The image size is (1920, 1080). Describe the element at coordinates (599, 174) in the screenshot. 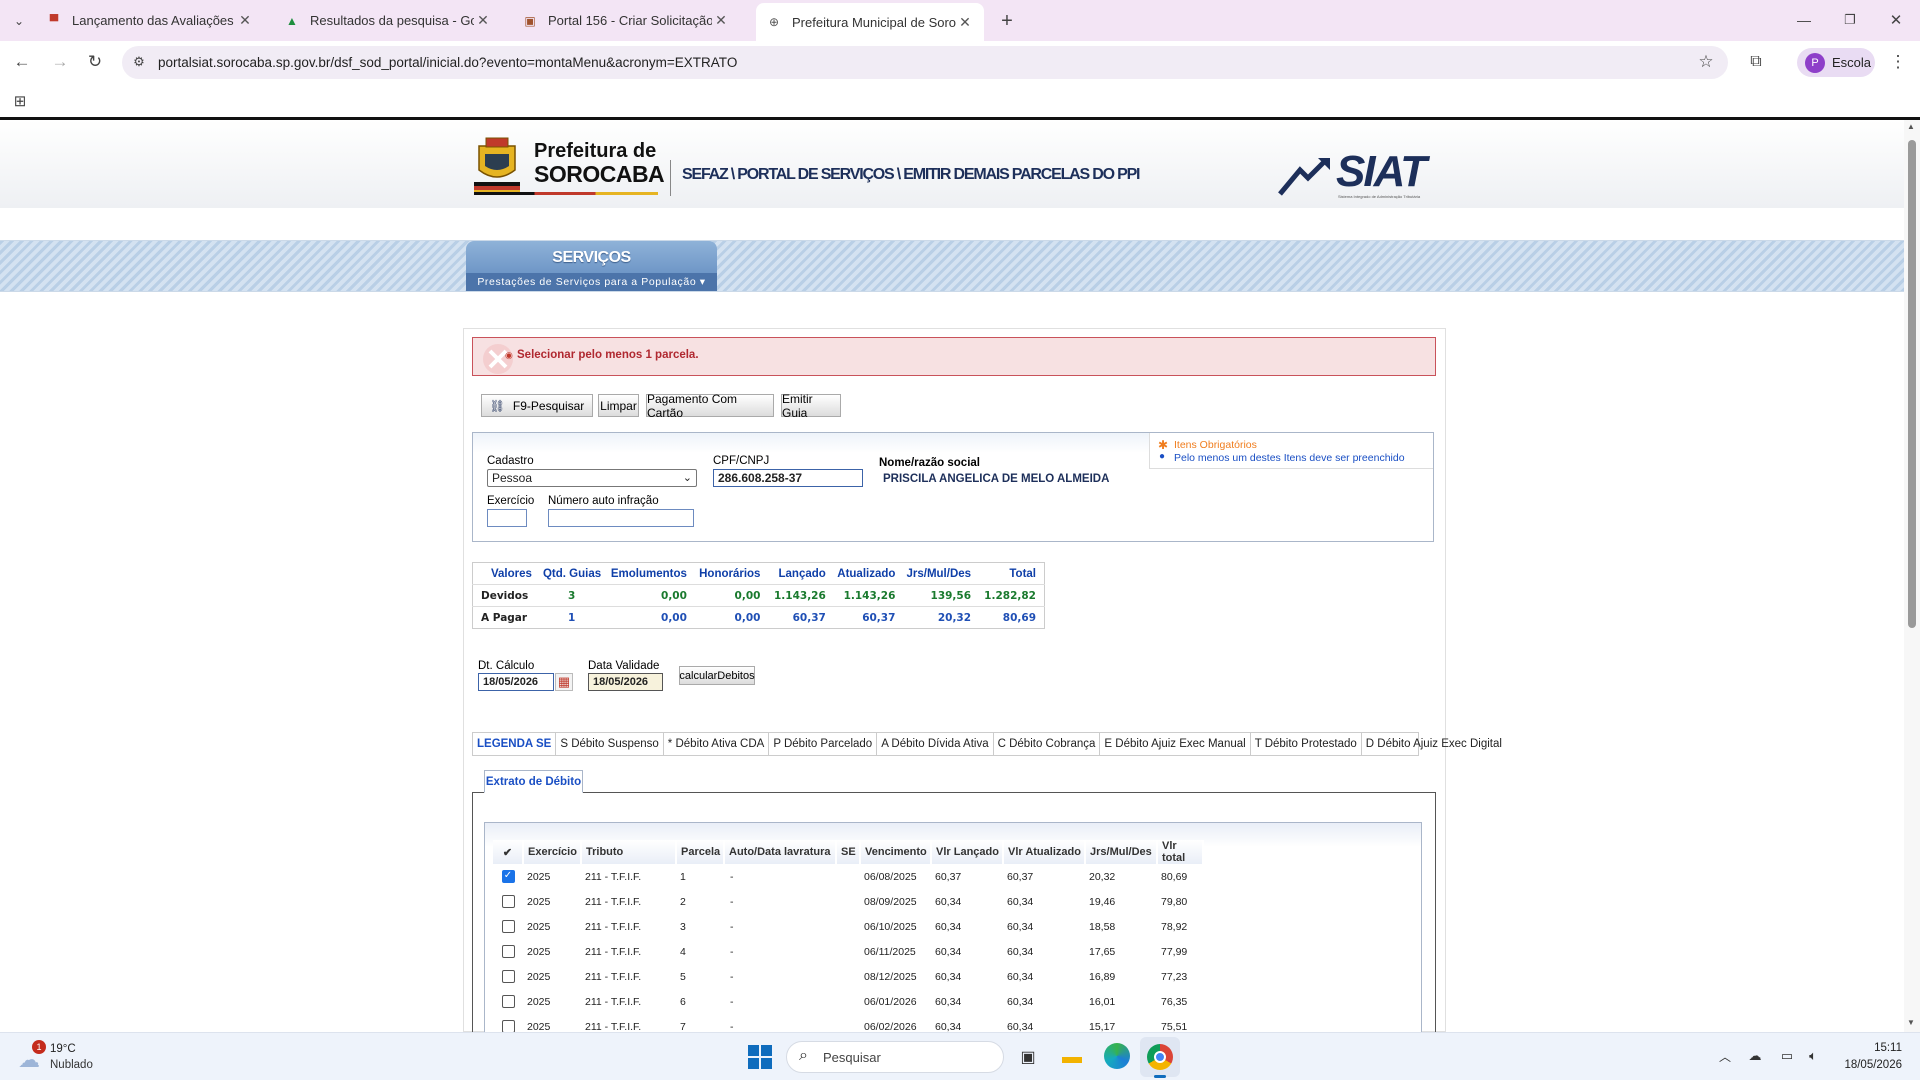

I see `logo-line2: SOROCABA` at that location.